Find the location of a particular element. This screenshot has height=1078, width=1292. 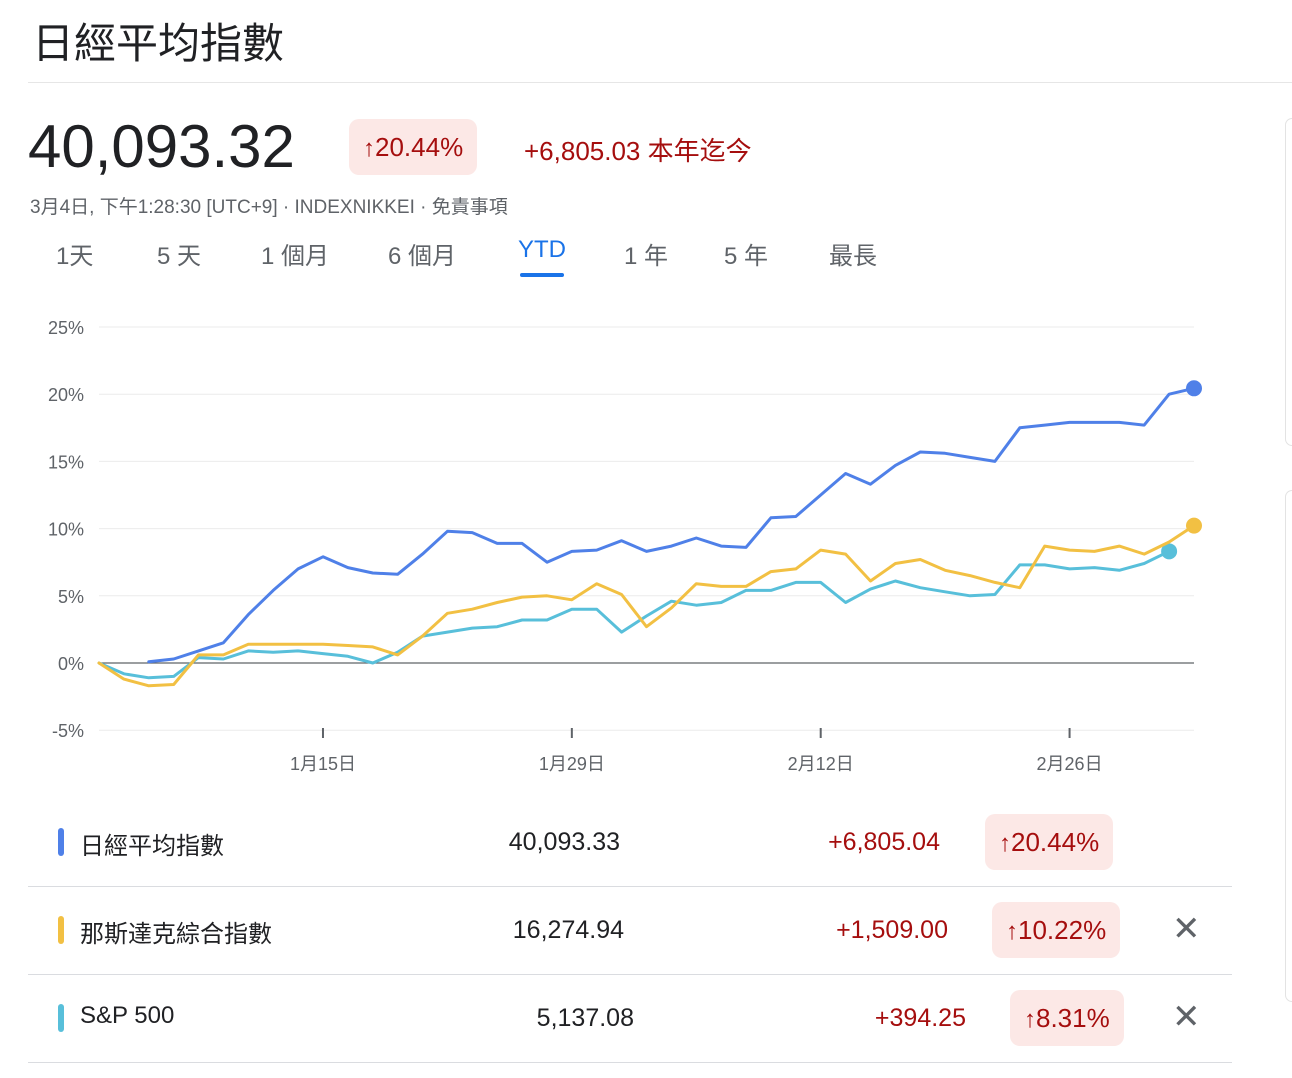

tab-5y: 5 年 is located at coordinates (746, 253).